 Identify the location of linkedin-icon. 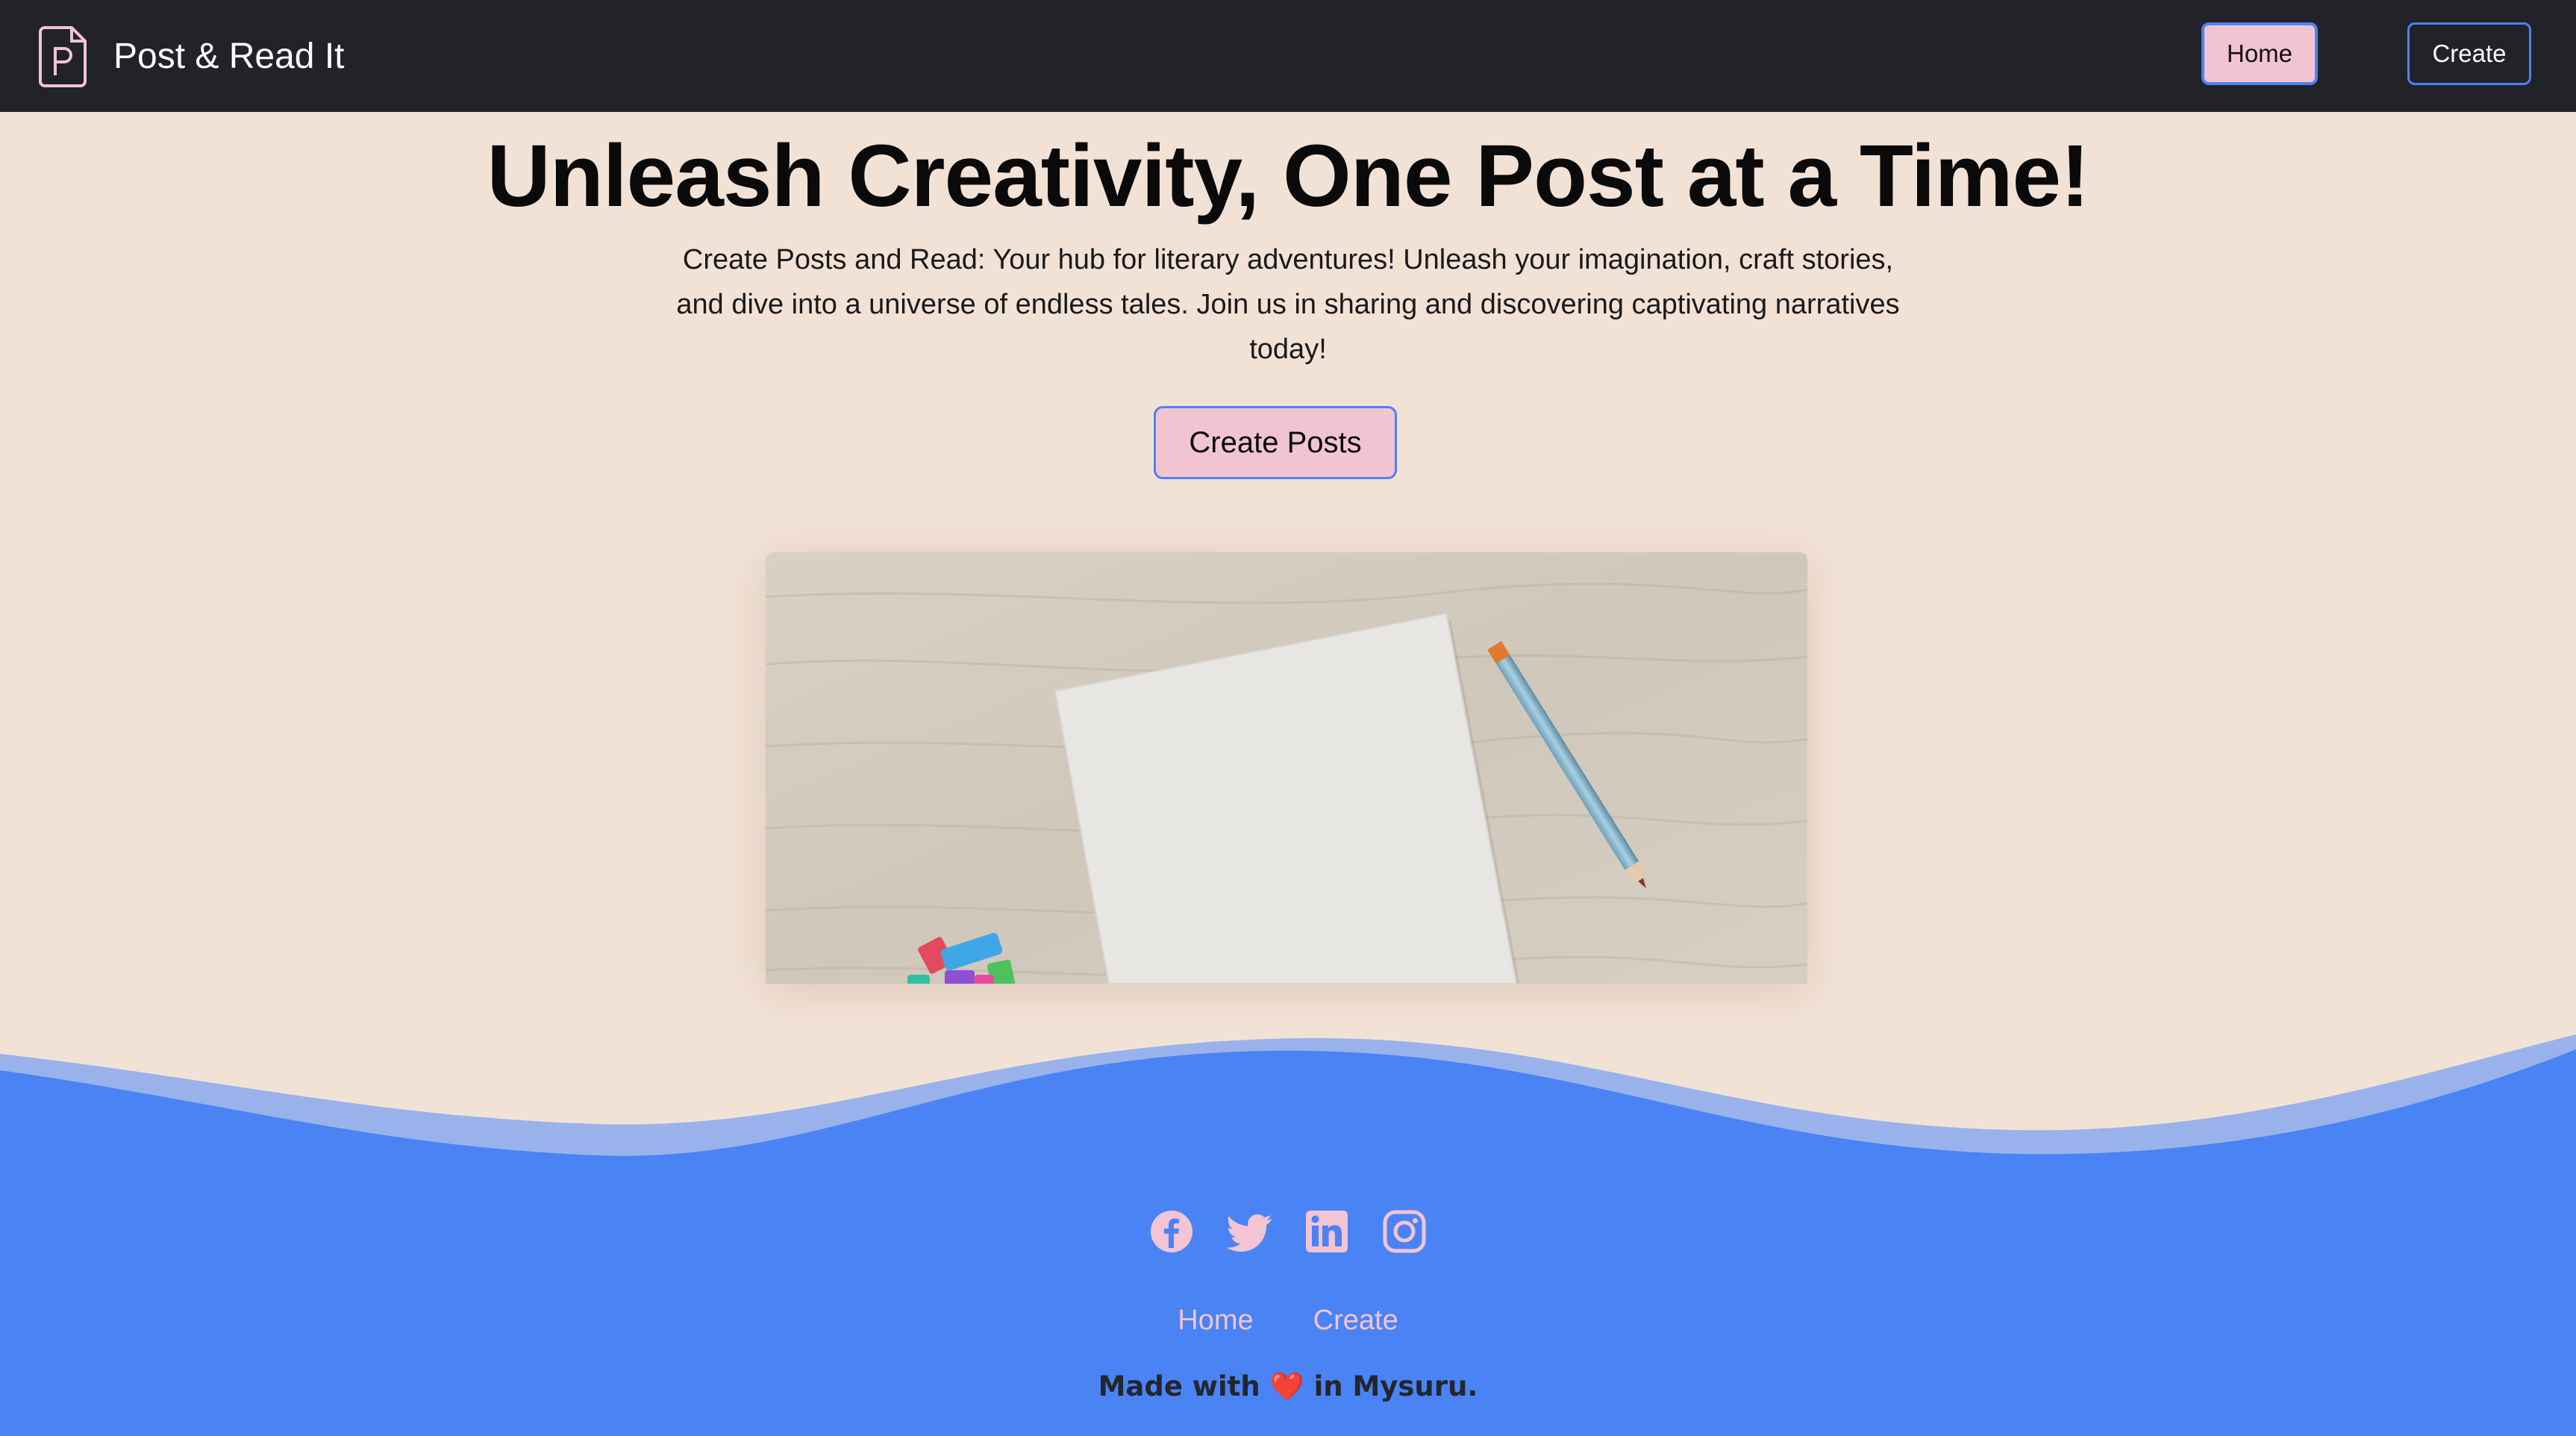
(1326, 1231).